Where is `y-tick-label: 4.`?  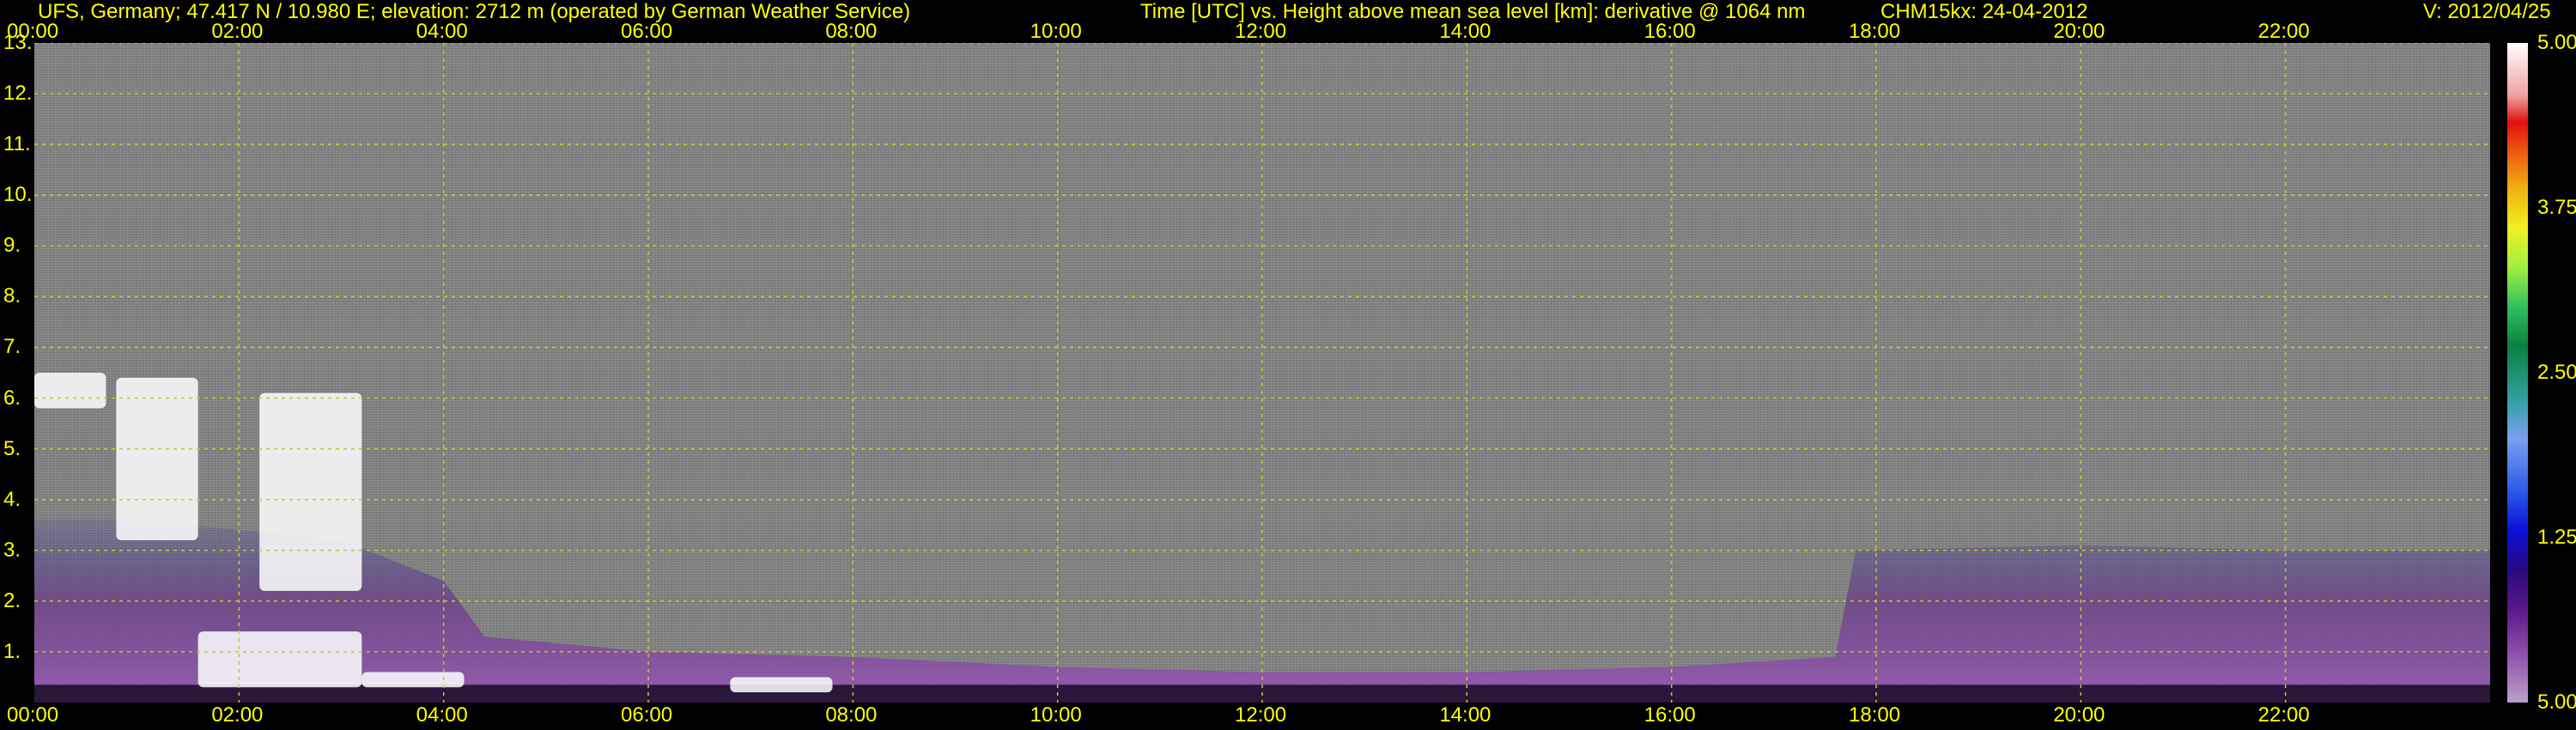 y-tick-label: 4. is located at coordinates (12, 499).